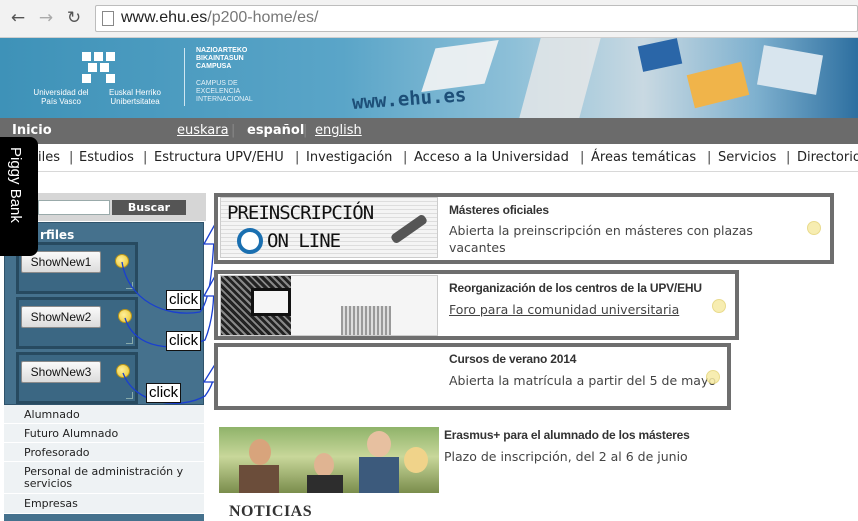  Describe the element at coordinates (104, 478) in the screenshot. I see `profile-item-pas: Personal de administración y servicios` at that location.